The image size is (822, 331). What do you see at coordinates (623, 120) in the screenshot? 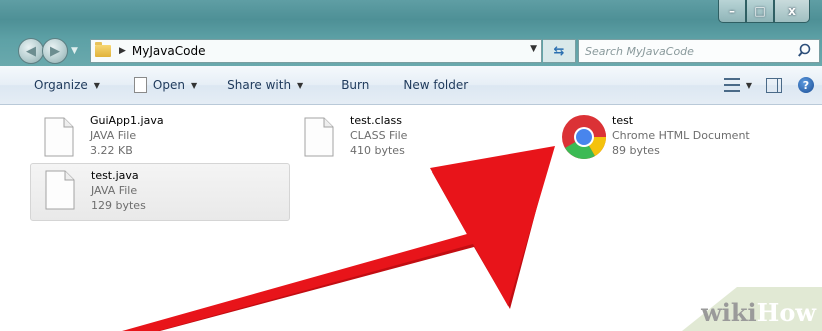
I see `file-name: test` at bounding box center [623, 120].